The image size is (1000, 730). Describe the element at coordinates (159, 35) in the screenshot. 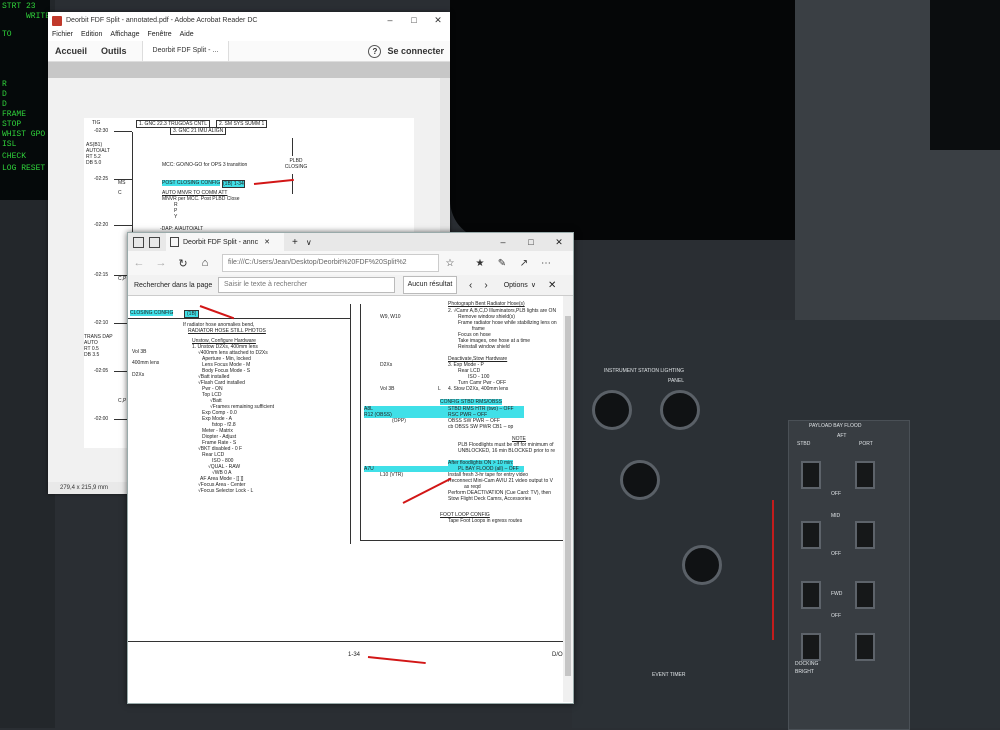

I see `menu-window: Fenêtre` at that location.